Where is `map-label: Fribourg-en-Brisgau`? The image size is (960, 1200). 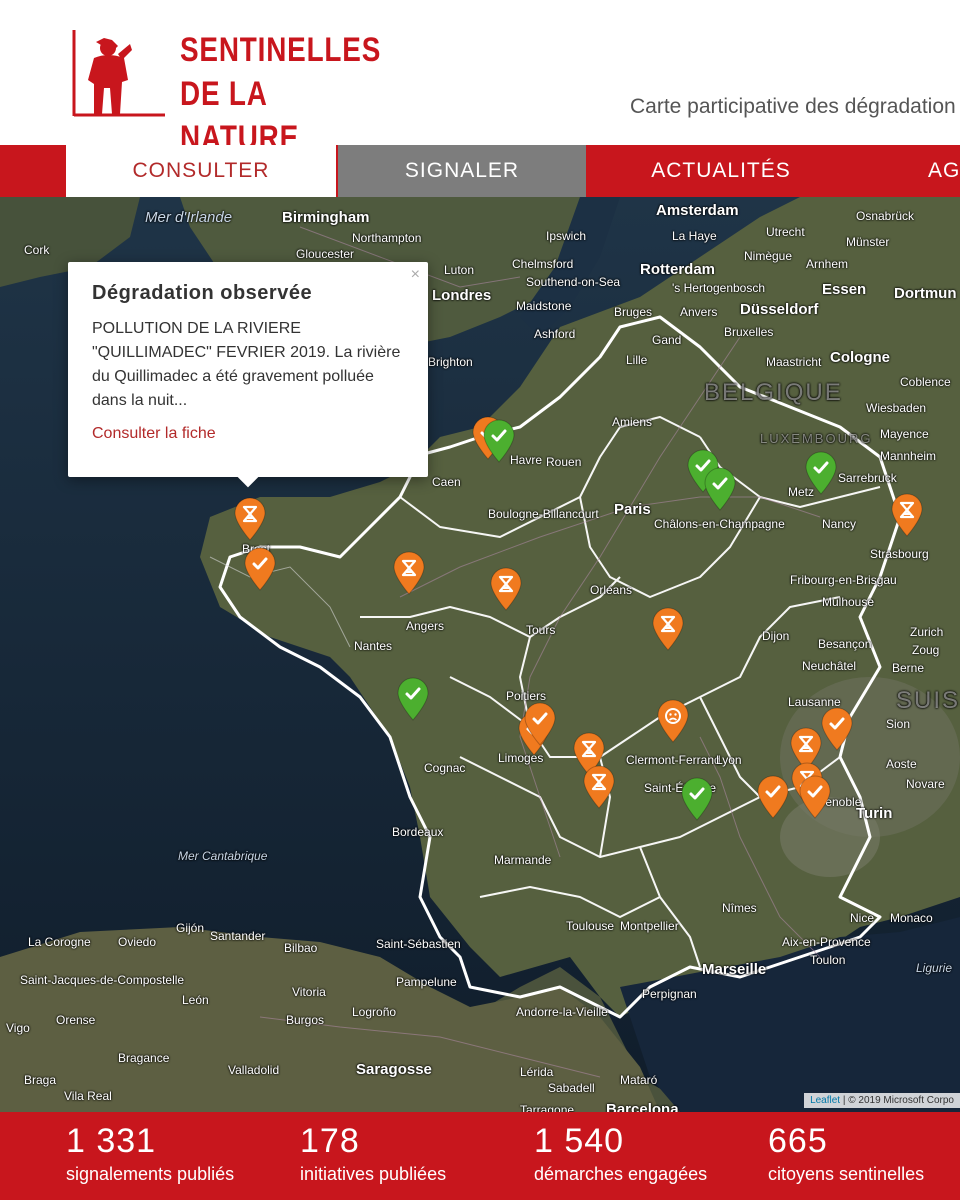 map-label: Fribourg-en-Brisgau is located at coordinates (843, 580).